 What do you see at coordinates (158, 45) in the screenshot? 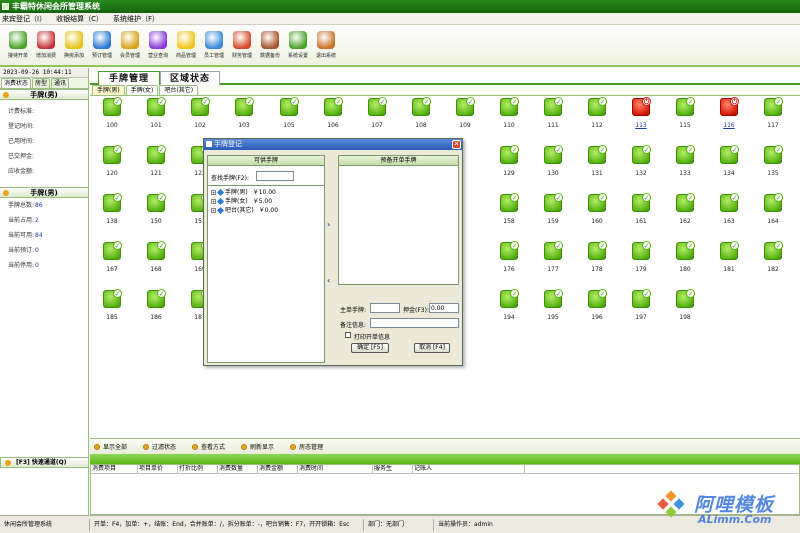
I see `toolbar-button: 营业查询` at bounding box center [158, 45].